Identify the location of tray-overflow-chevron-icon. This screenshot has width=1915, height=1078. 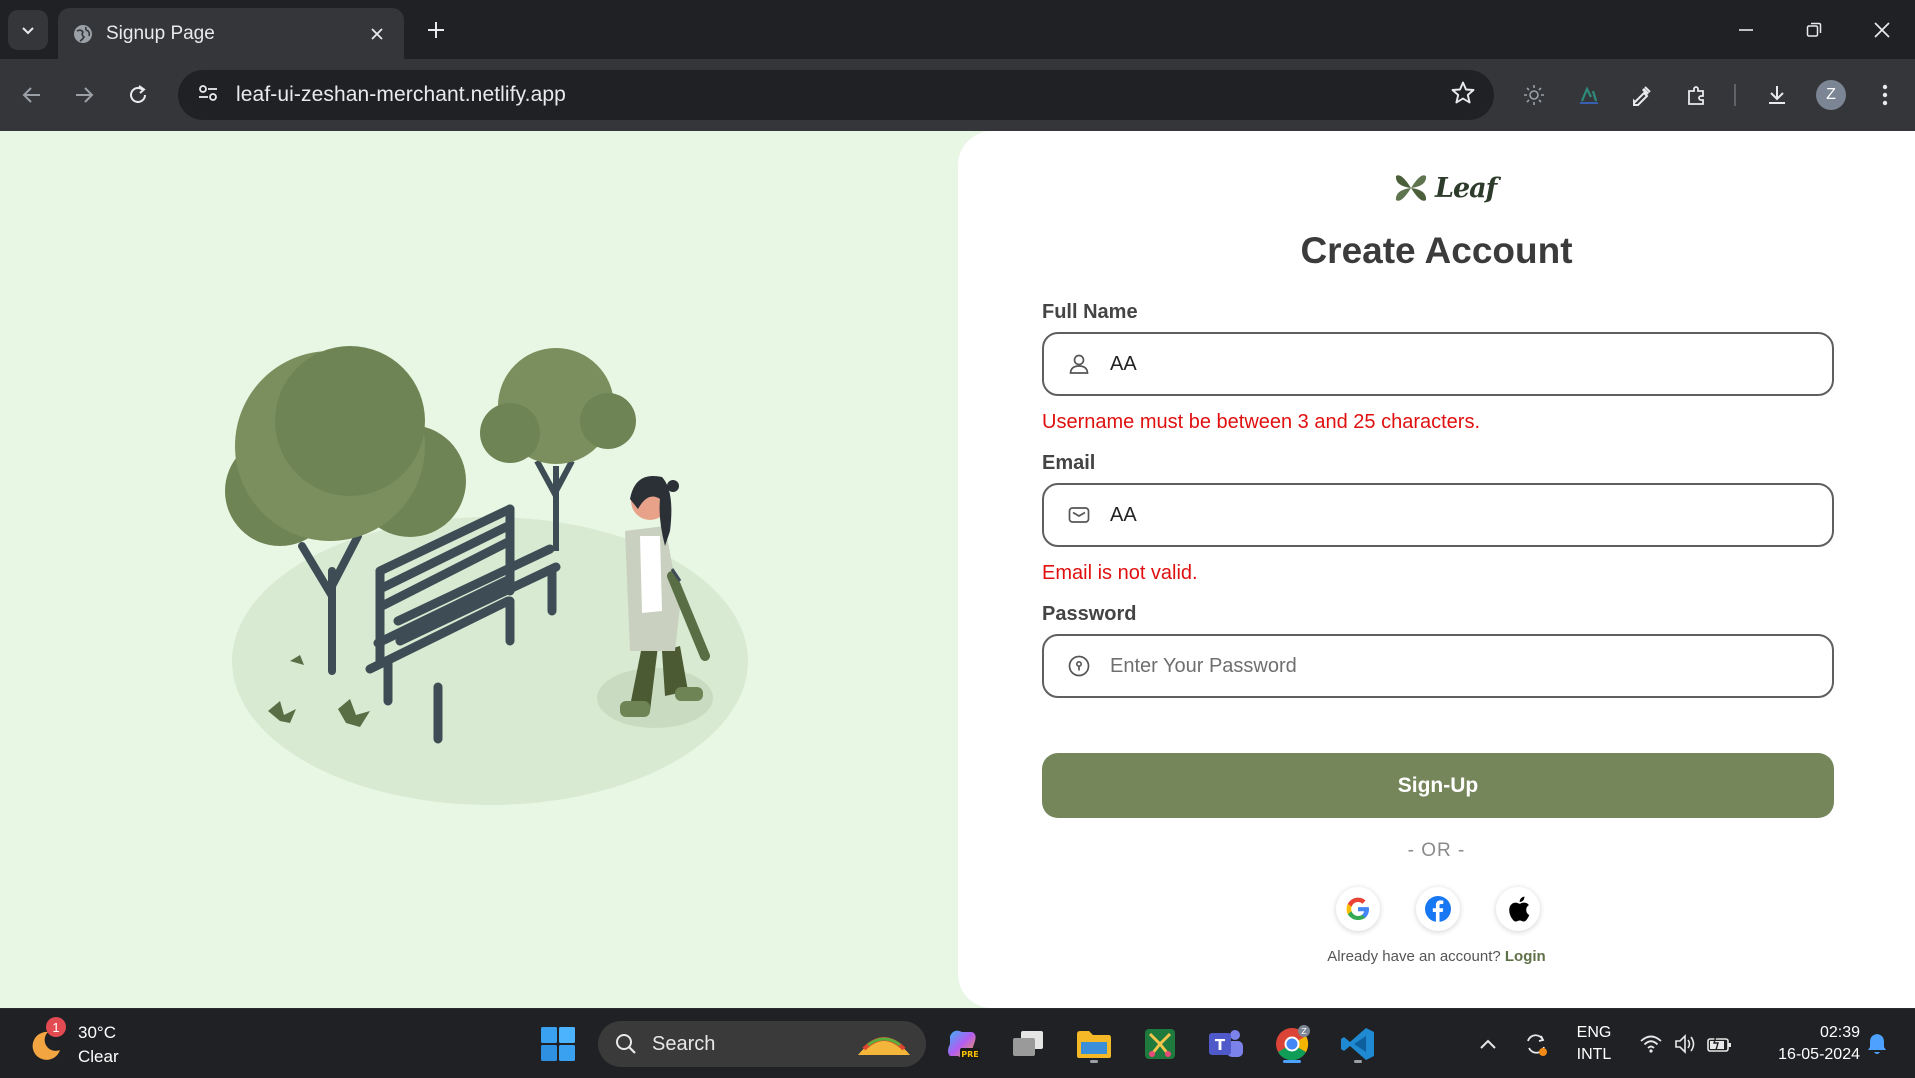
(1488, 1044).